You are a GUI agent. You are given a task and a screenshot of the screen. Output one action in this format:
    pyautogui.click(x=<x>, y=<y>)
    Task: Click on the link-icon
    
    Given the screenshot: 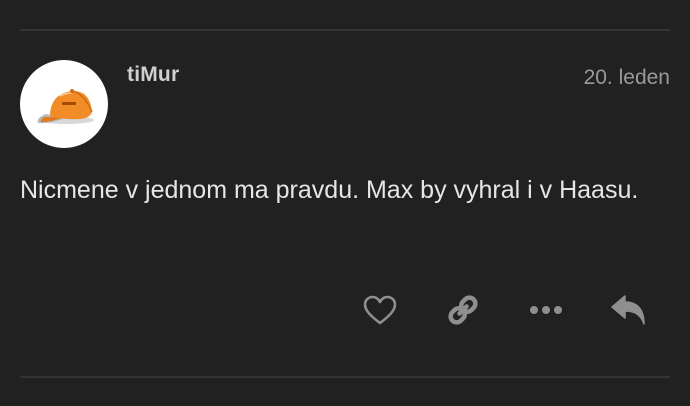 What is the action you would take?
    pyautogui.click(x=463, y=310)
    